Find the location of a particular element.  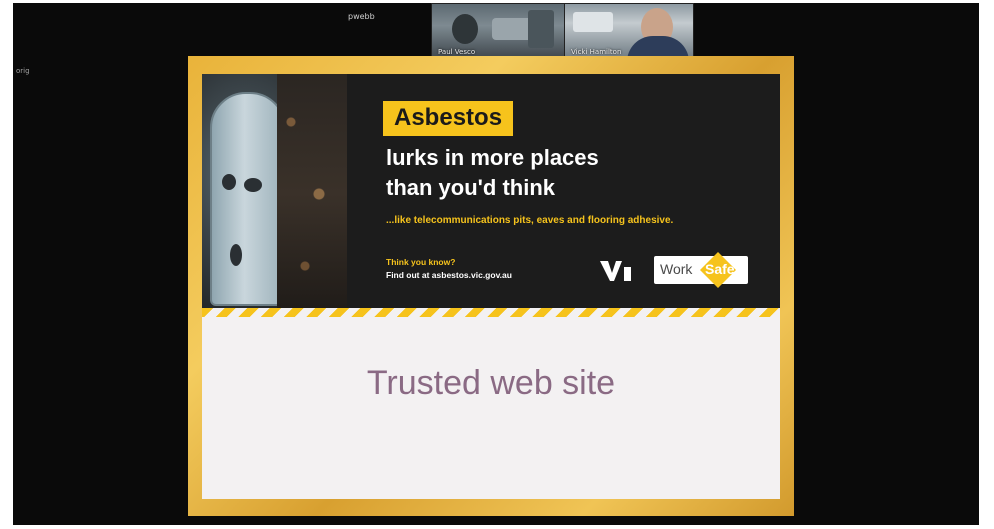

worksafe-logo-work: Work is located at coordinates (676, 269).